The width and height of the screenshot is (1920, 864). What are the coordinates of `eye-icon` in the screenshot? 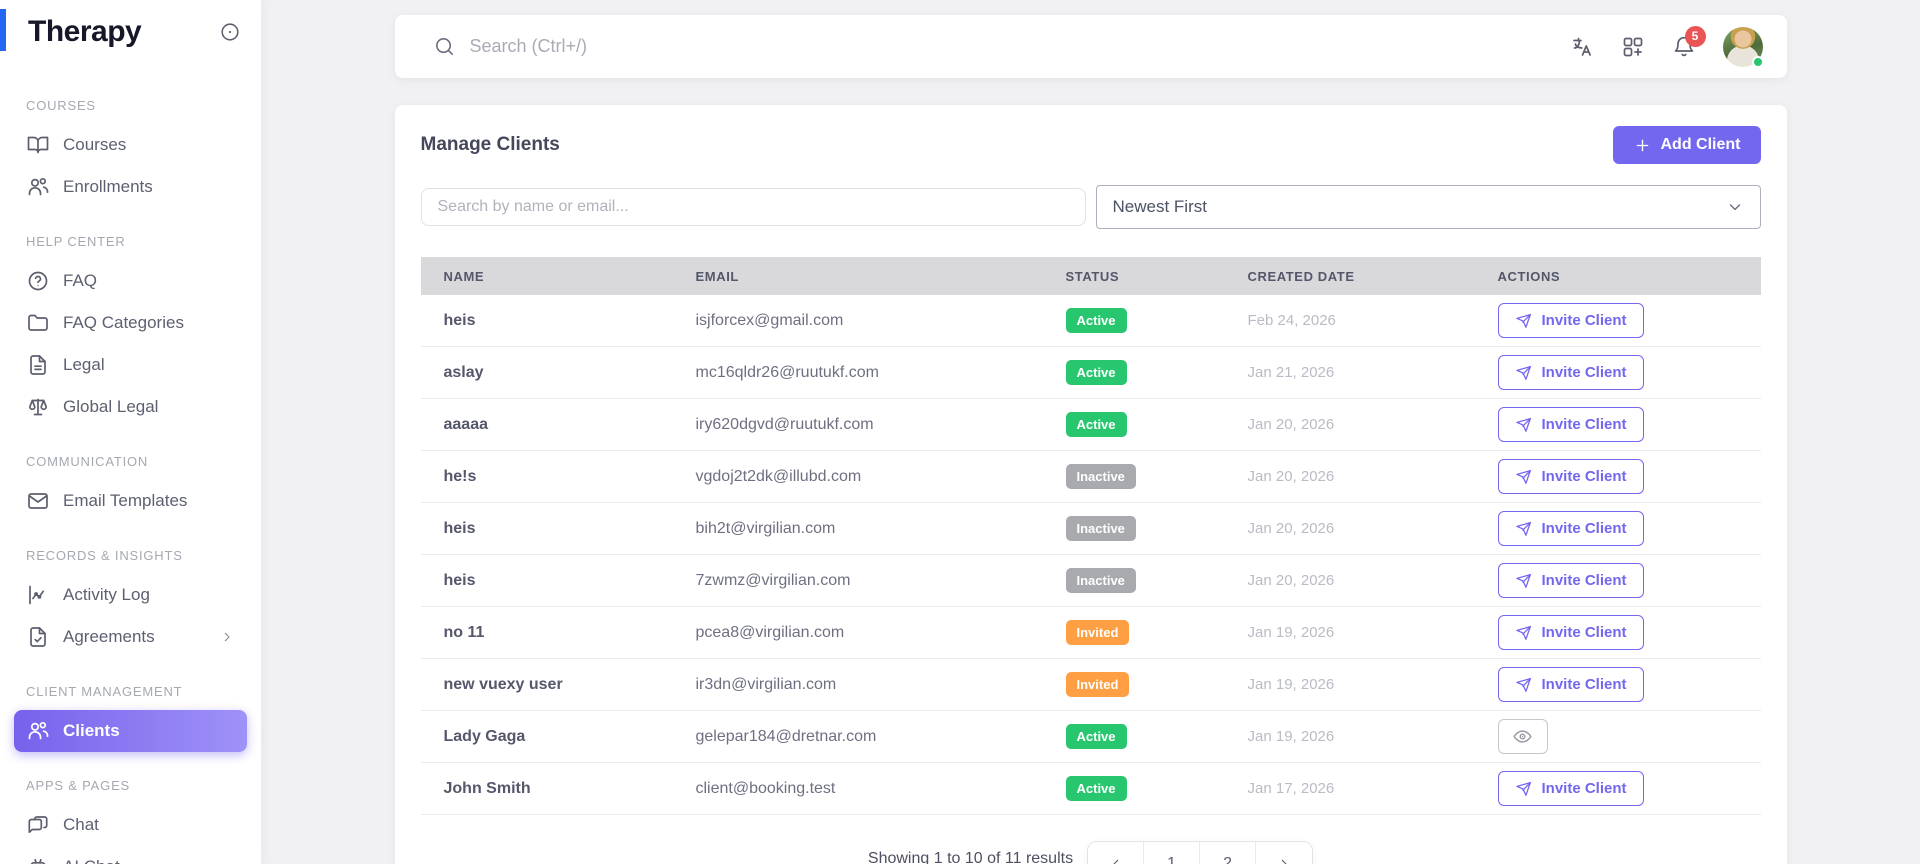 It's located at (1522, 736).